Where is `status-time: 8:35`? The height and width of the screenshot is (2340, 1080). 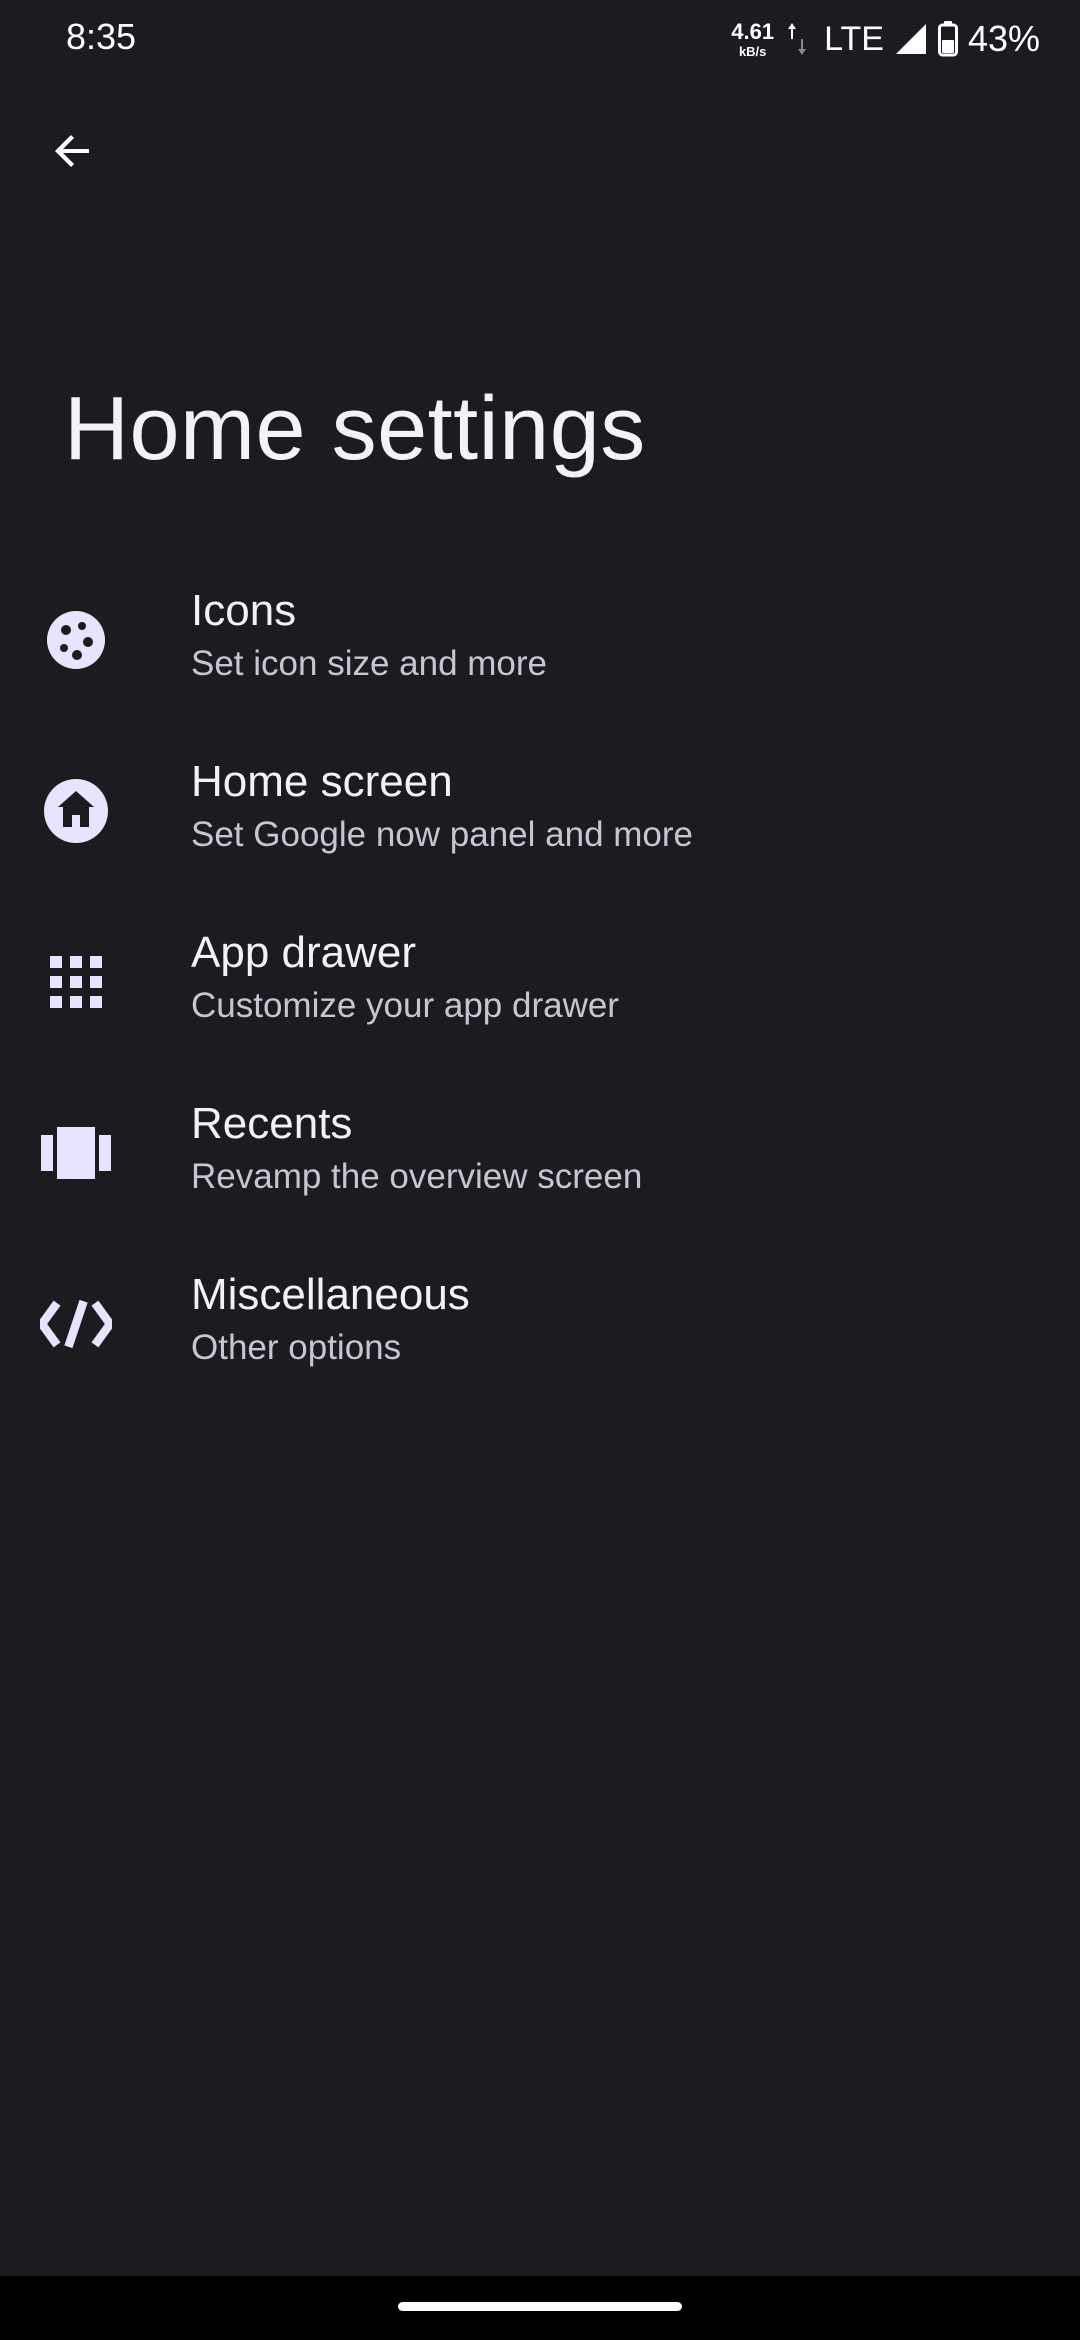 status-time: 8:35 is located at coordinates (101, 36).